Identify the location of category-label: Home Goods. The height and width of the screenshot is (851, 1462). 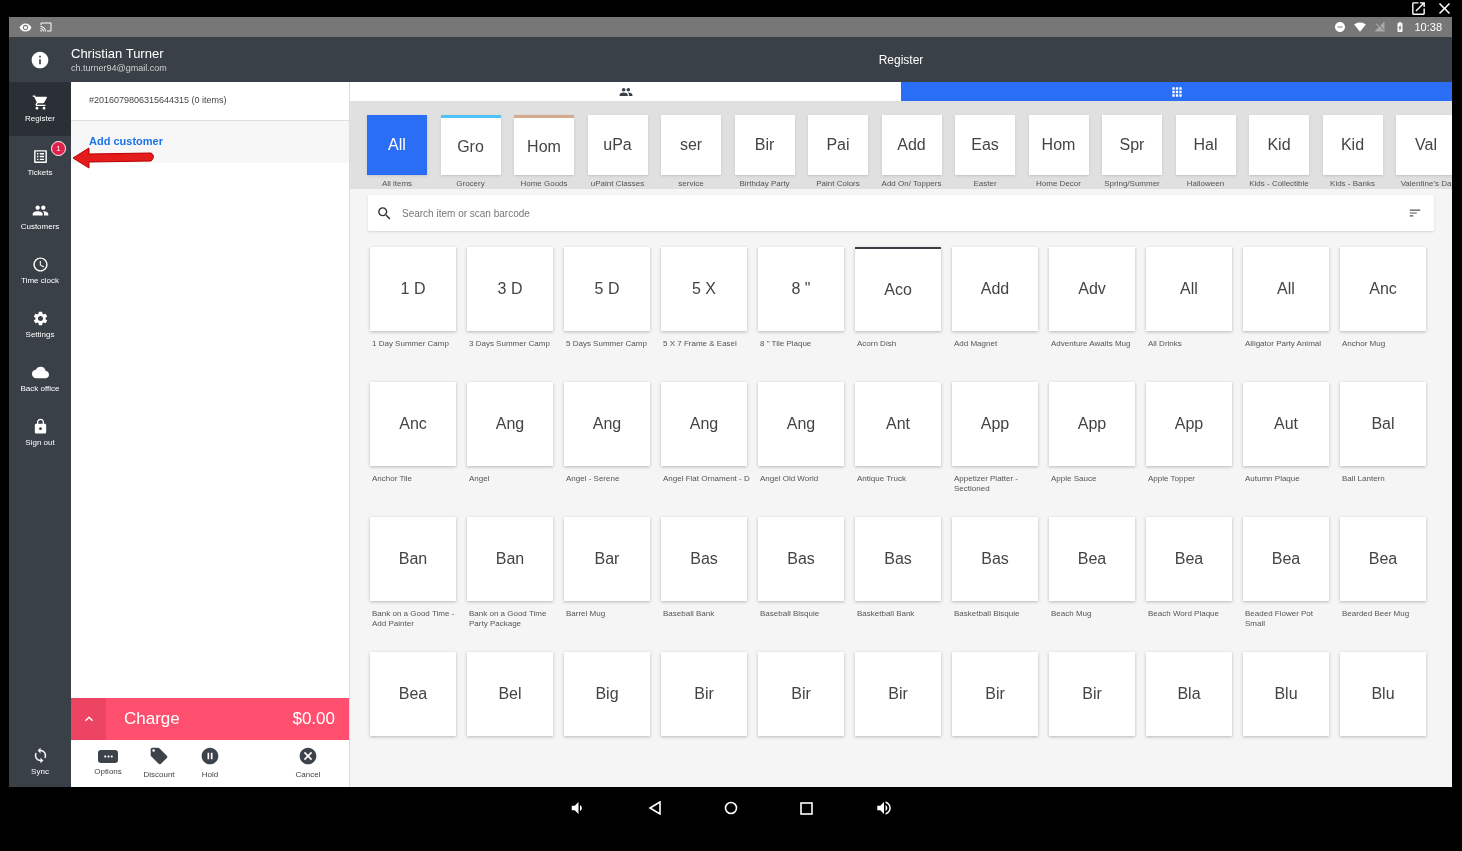
(544, 184).